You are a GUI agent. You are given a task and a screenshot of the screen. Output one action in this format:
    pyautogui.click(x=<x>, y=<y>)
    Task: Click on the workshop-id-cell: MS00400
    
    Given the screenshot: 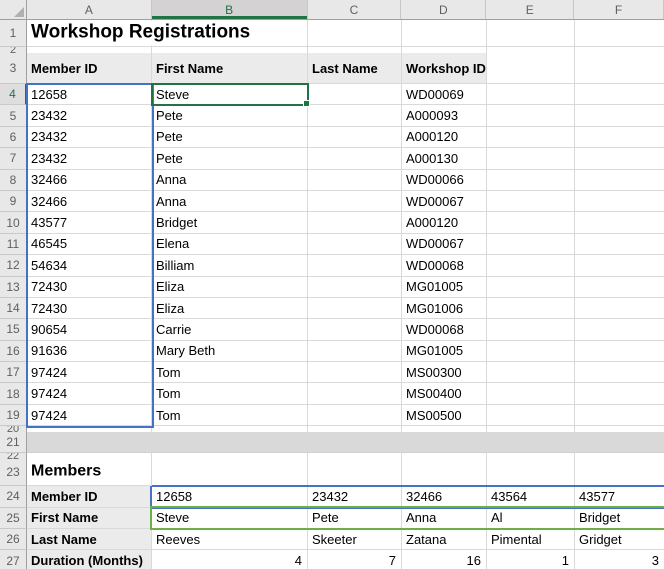 What is the action you would take?
    pyautogui.click(x=444, y=394)
    